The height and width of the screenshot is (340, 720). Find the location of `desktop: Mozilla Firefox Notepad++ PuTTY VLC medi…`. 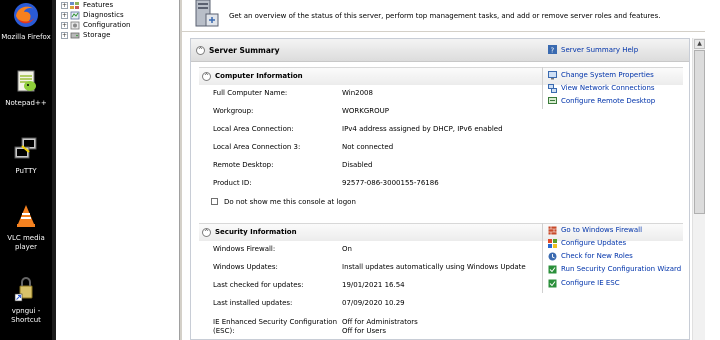

desktop: Mozilla Firefox Notepad++ PuTTY VLC medi… is located at coordinates (26, 170).